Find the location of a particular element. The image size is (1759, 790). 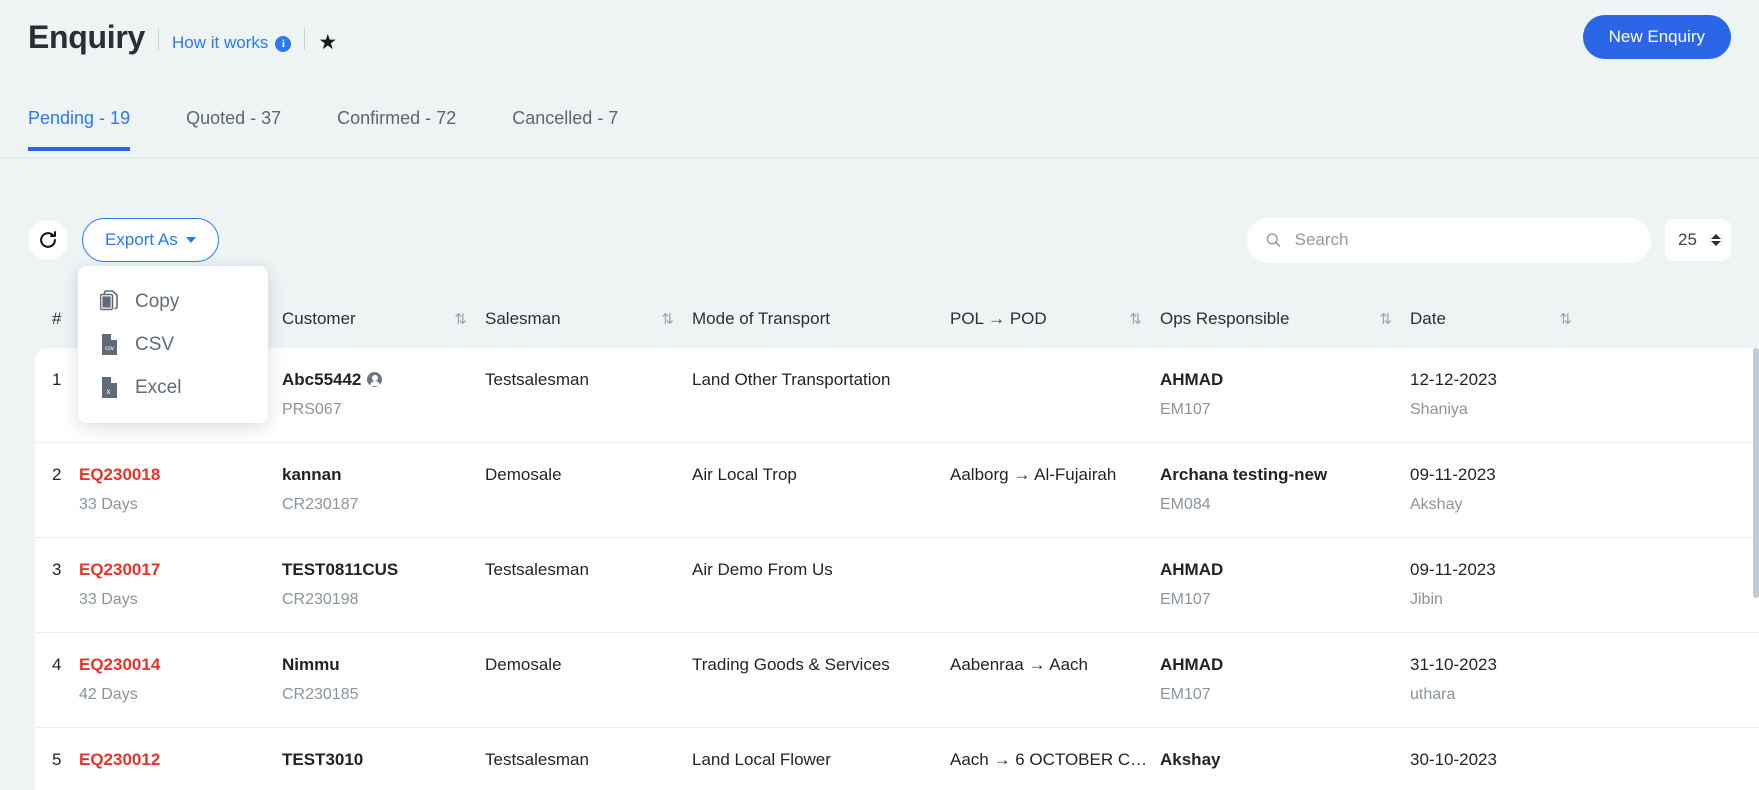

excel-file-icon: x is located at coordinates (109, 387).